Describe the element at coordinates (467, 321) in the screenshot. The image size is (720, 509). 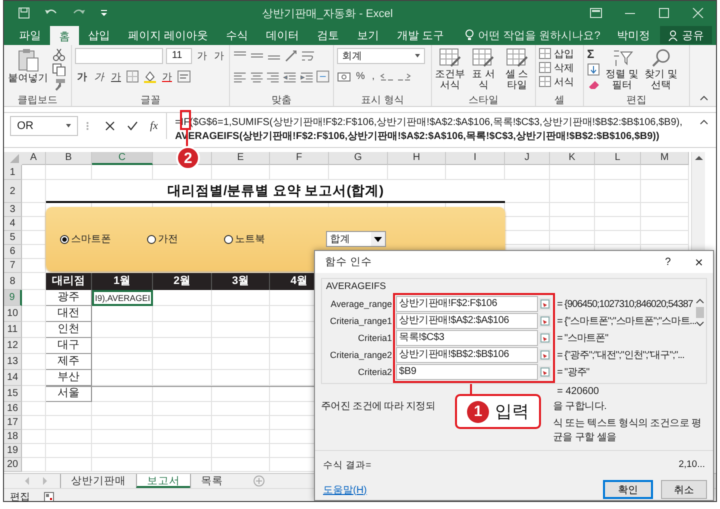
I see `argument-field: 상반기판매!$A$2:$A$106` at that location.